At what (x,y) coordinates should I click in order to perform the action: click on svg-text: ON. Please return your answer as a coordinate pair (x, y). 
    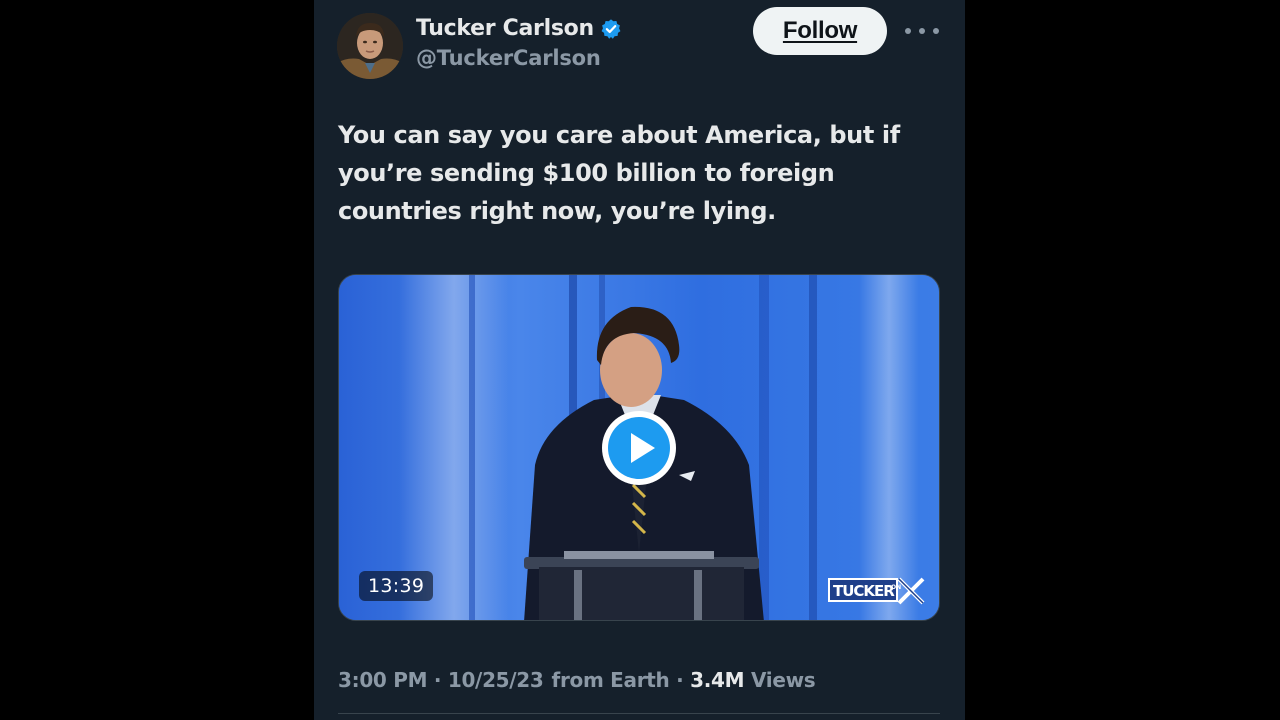
    Looking at the image, I should click on (896, 587).